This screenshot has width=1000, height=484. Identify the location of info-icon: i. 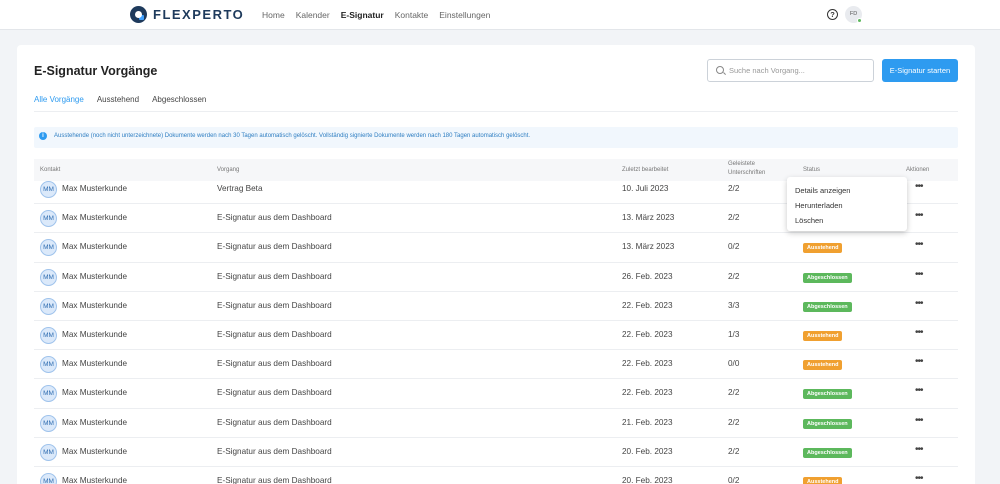
(43, 136).